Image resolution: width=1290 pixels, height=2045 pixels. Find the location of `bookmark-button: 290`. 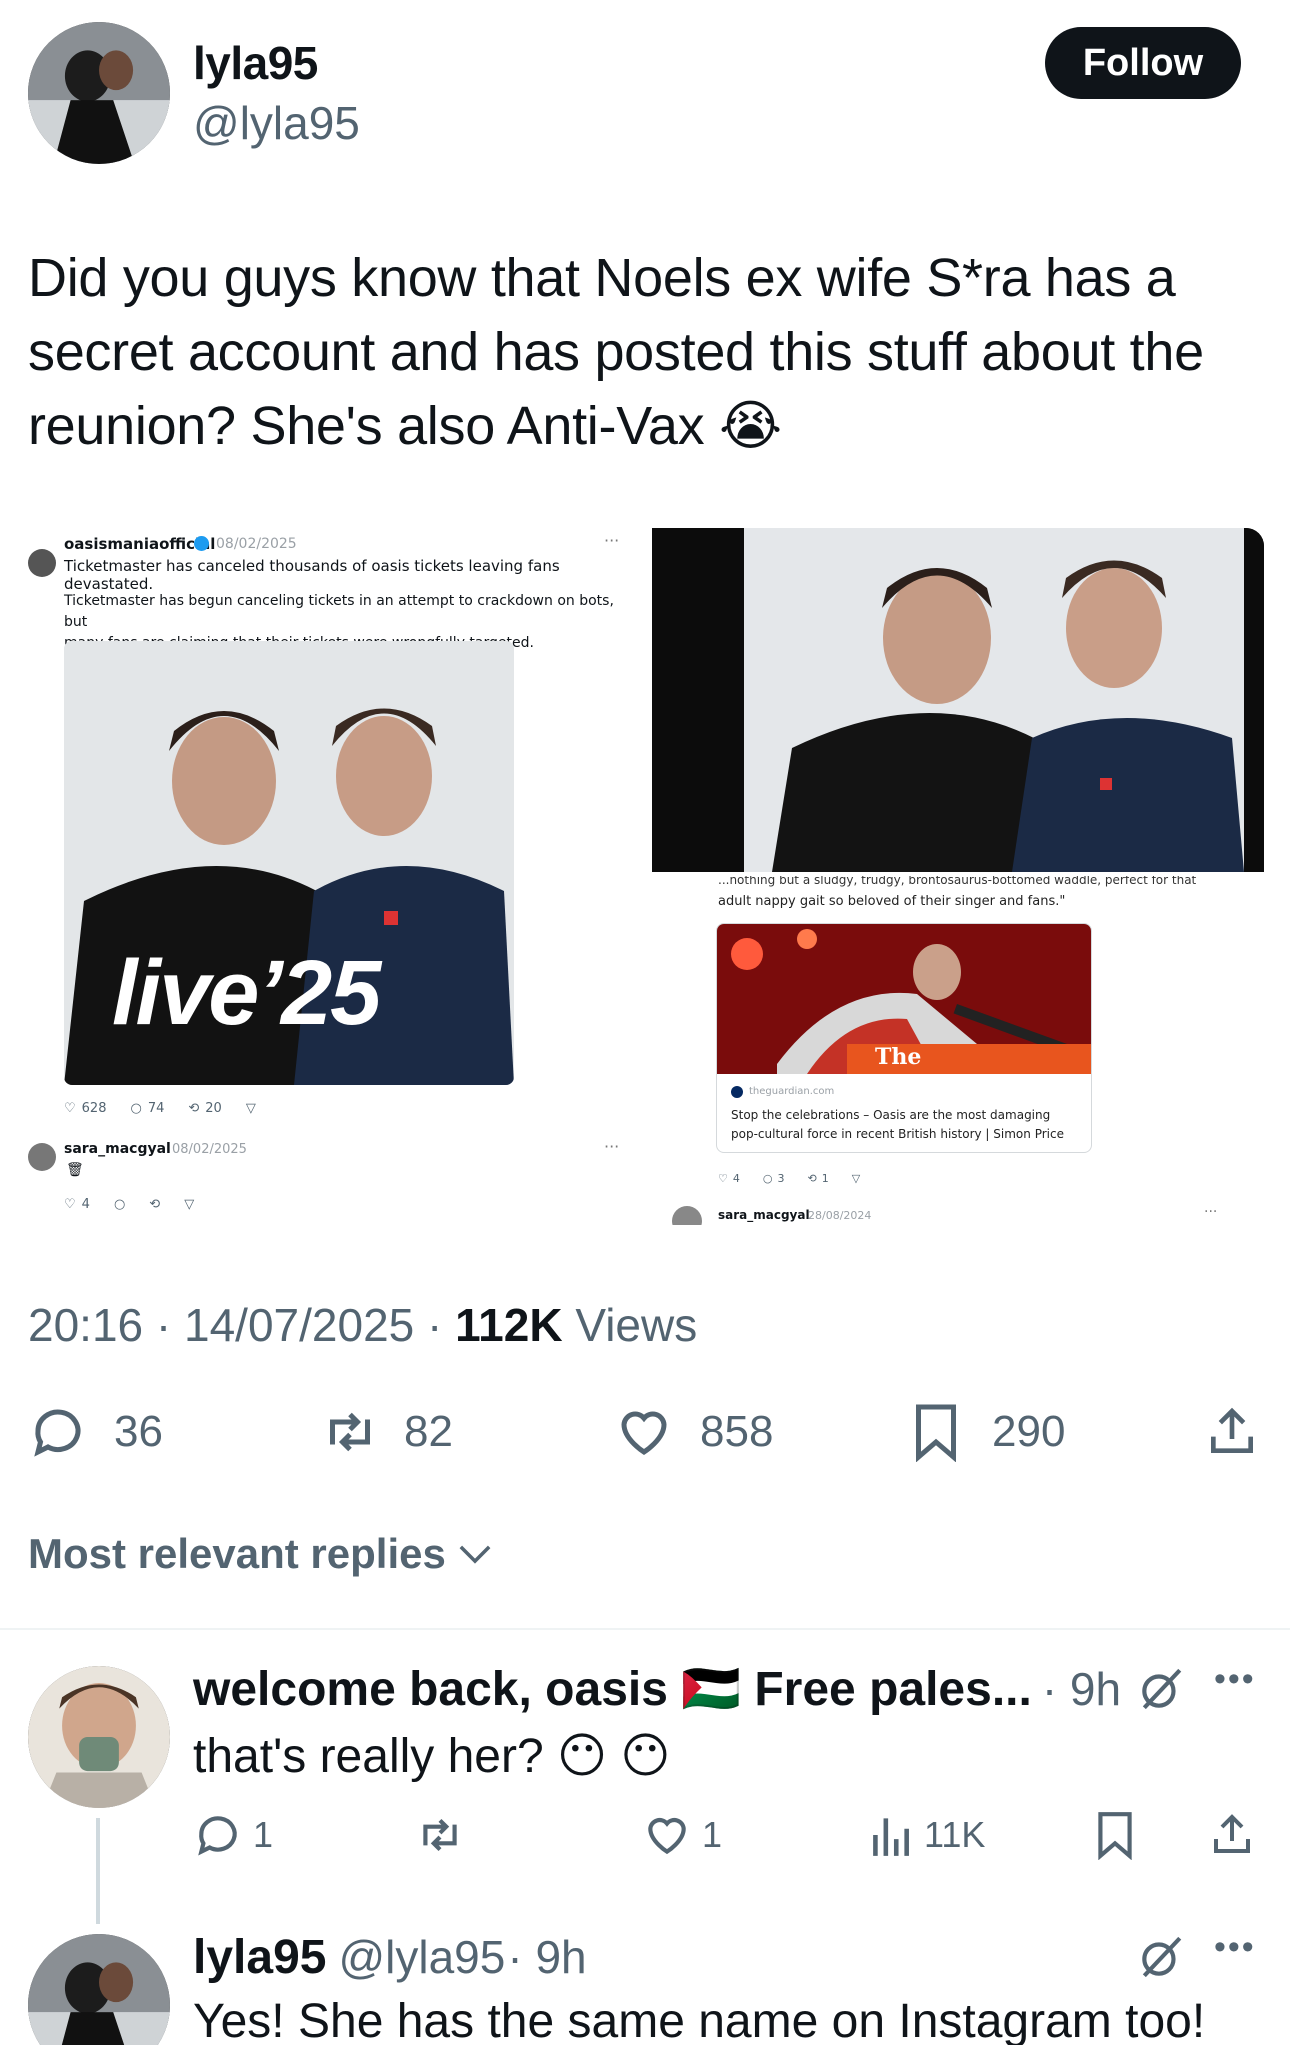

bookmark-button: 290 is located at coordinates (987, 1432).